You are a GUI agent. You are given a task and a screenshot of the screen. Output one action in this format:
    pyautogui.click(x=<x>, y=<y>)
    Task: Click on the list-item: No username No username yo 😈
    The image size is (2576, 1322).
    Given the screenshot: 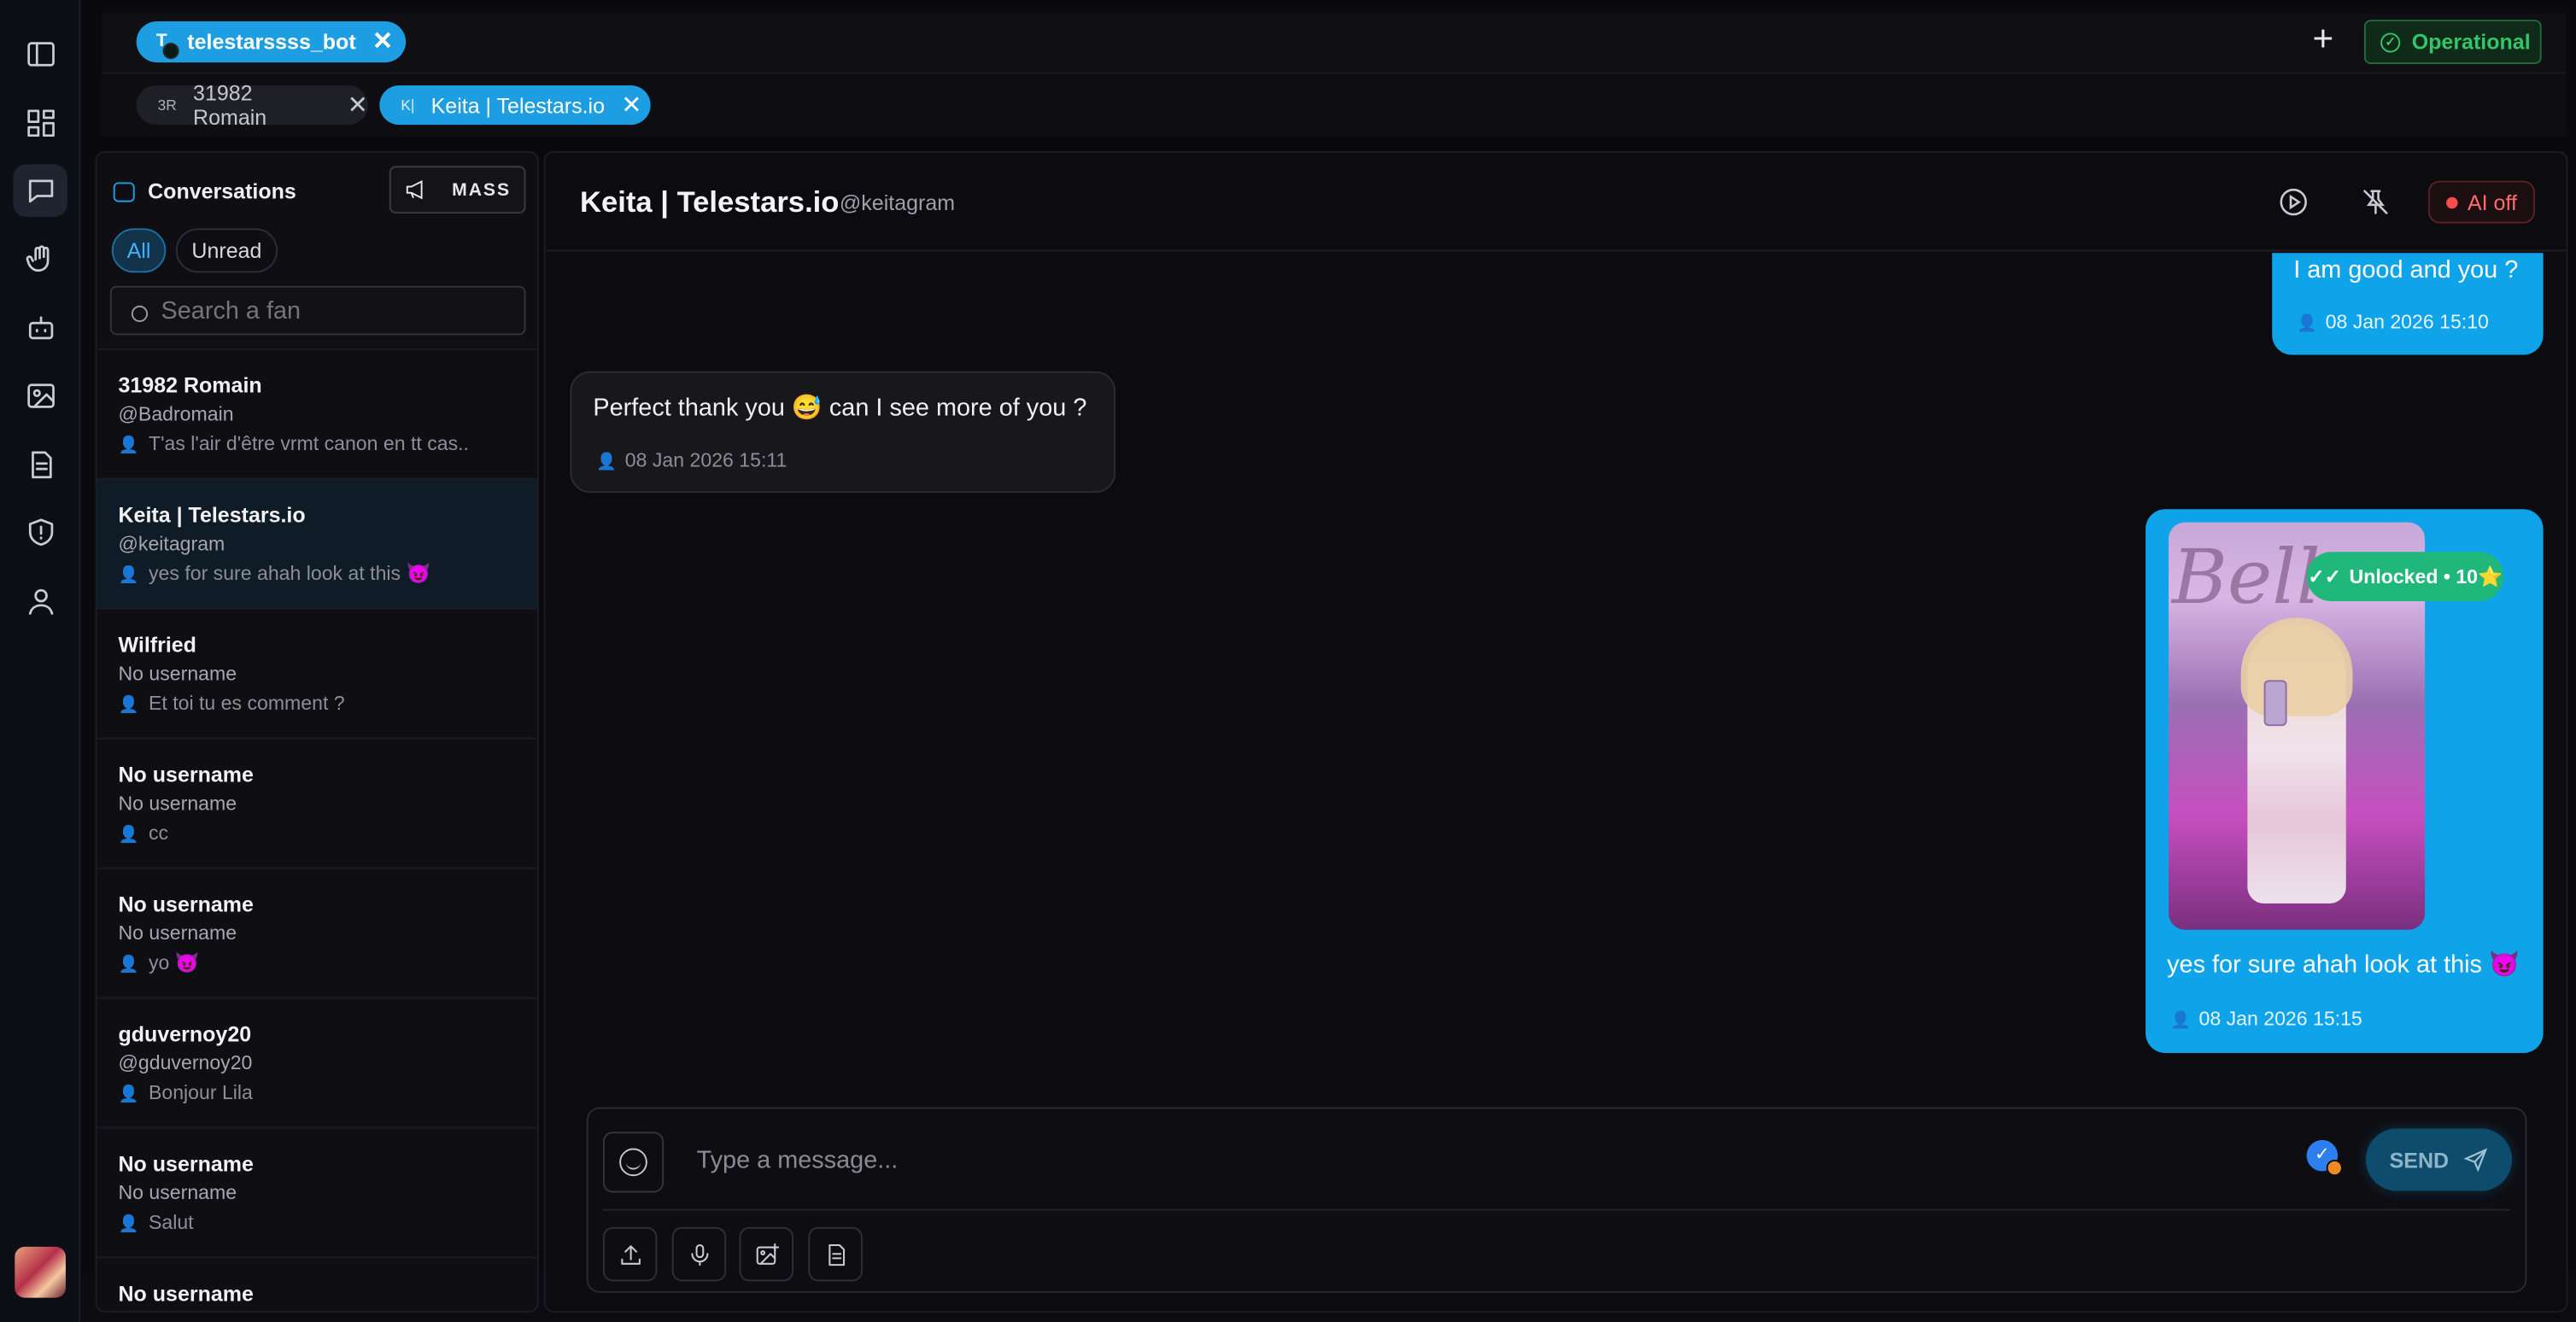 What is the action you would take?
    pyautogui.click(x=317, y=932)
    